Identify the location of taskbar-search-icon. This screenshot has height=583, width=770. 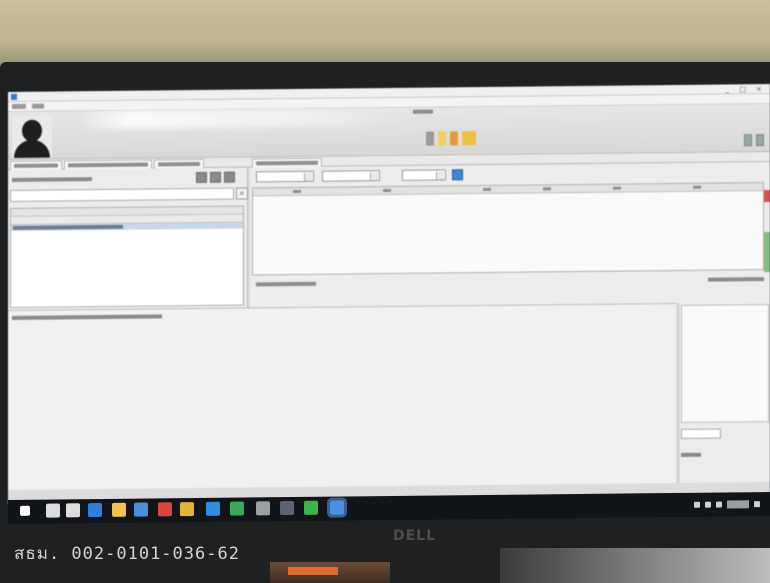
(53, 510).